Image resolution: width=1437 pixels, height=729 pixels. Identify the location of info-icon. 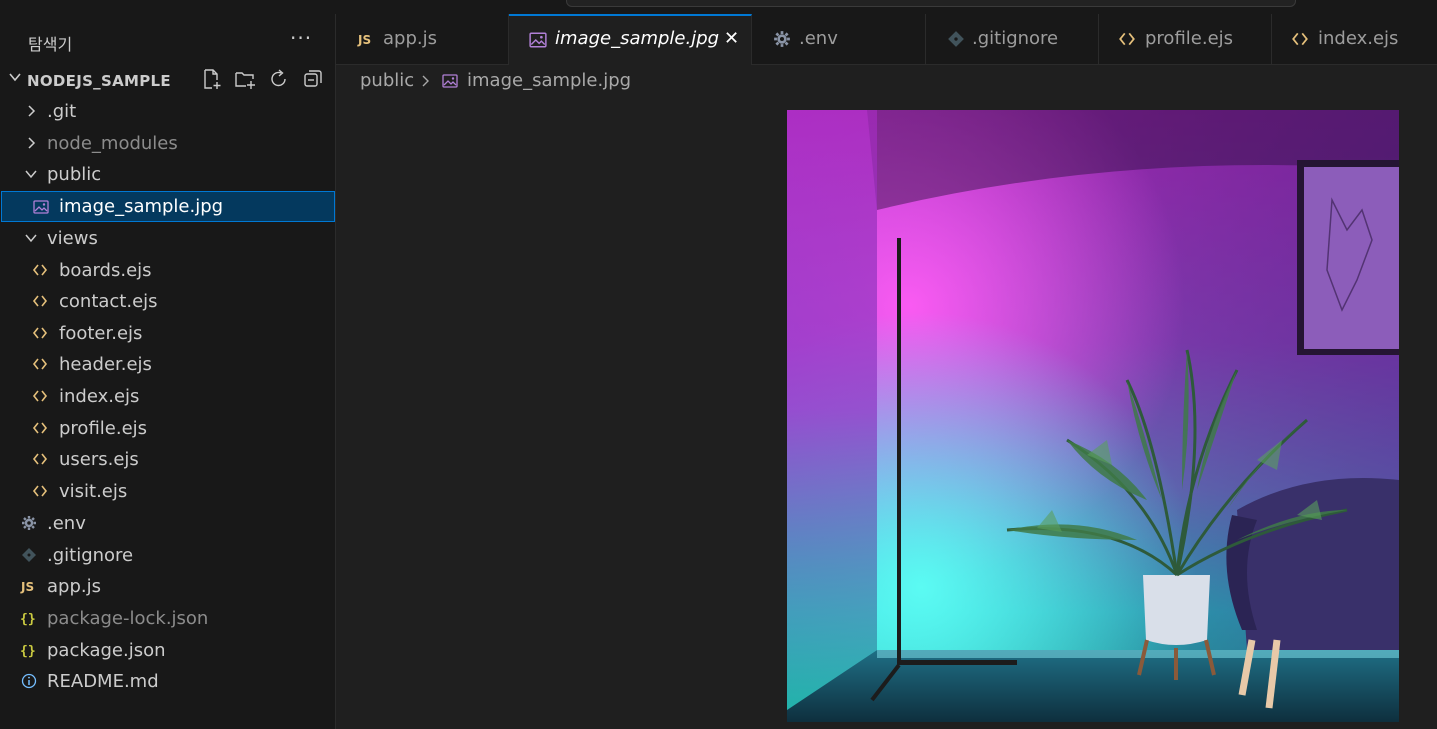
(29, 681).